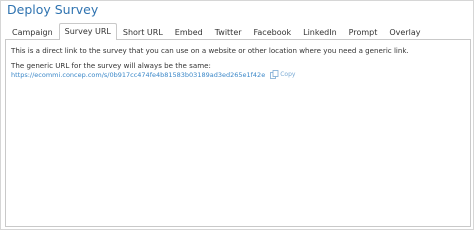 Image resolution: width=474 pixels, height=240 pixels. Describe the element at coordinates (143, 32) in the screenshot. I see `tab-short-url: Short URL` at that location.